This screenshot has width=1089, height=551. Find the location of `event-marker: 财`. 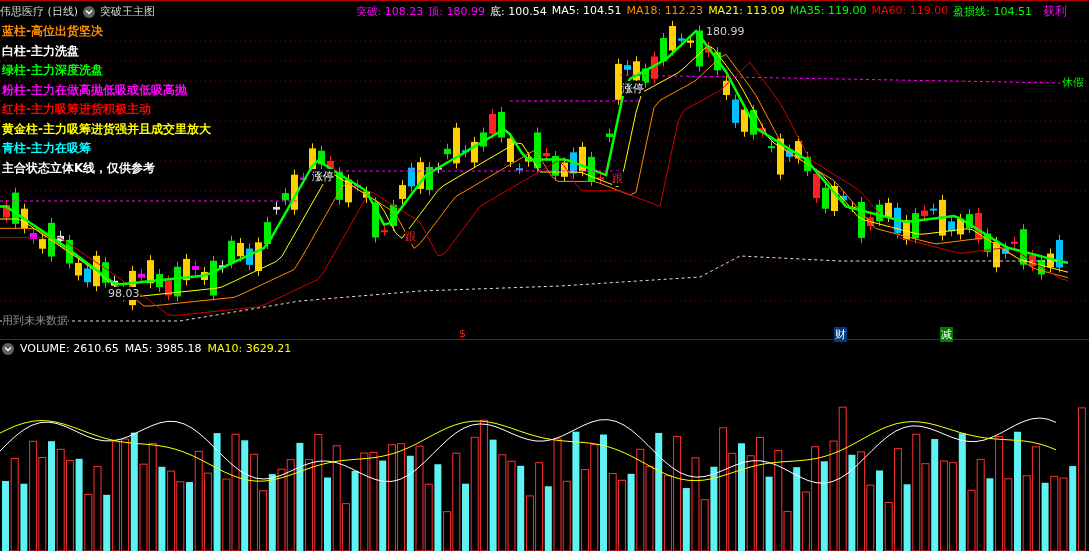

event-marker: 财 is located at coordinates (840, 334).